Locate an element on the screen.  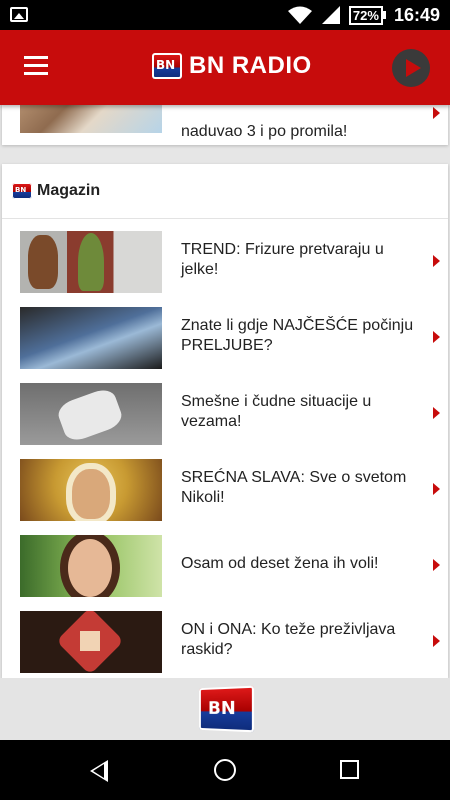
article-title: SREĆNA SLAVA: Sve o svetom Nikoli! is located at coordinates (294, 487).